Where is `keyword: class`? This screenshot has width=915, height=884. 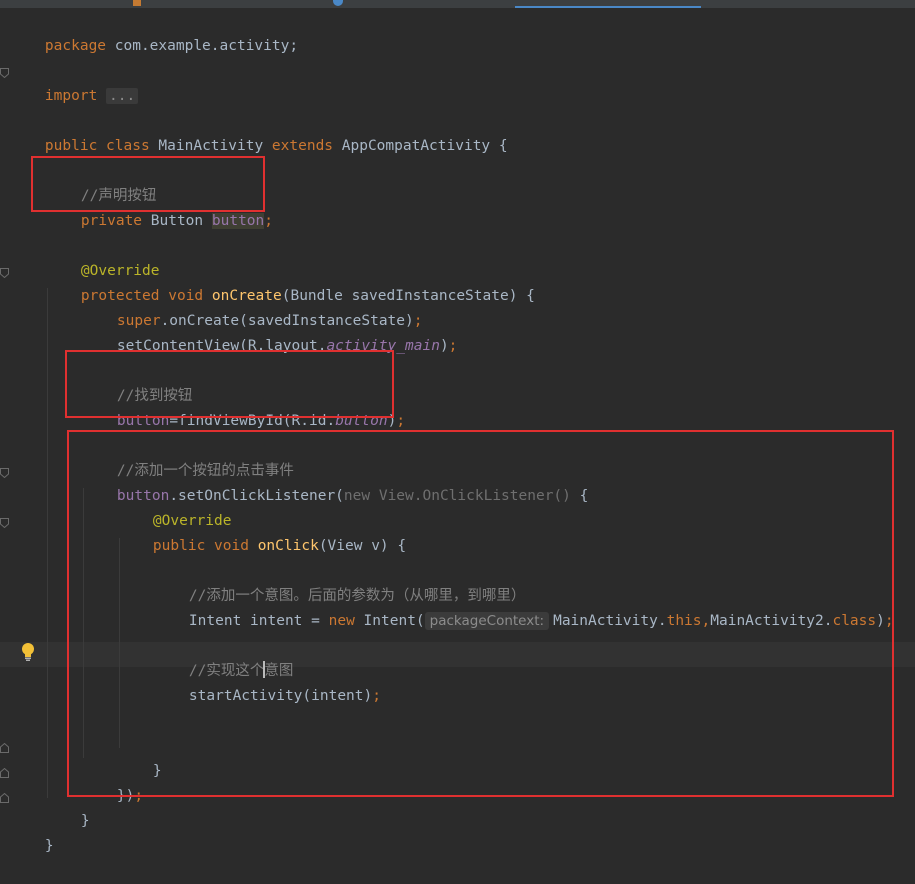 keyword: class is located at coordinates (128, 146).